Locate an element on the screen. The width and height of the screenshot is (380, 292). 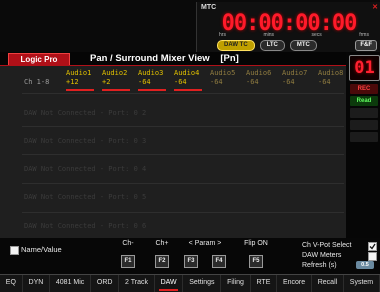
rec-button: REC is located at coordinates (364, 89).